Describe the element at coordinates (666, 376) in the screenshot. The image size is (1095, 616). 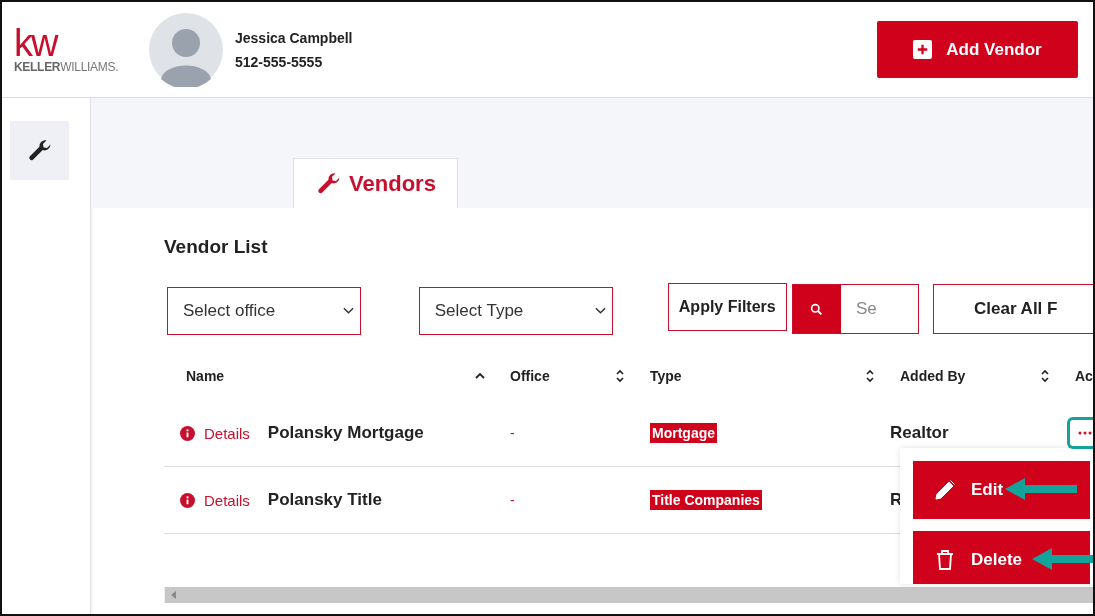
I see `column-header: Type` at that location.